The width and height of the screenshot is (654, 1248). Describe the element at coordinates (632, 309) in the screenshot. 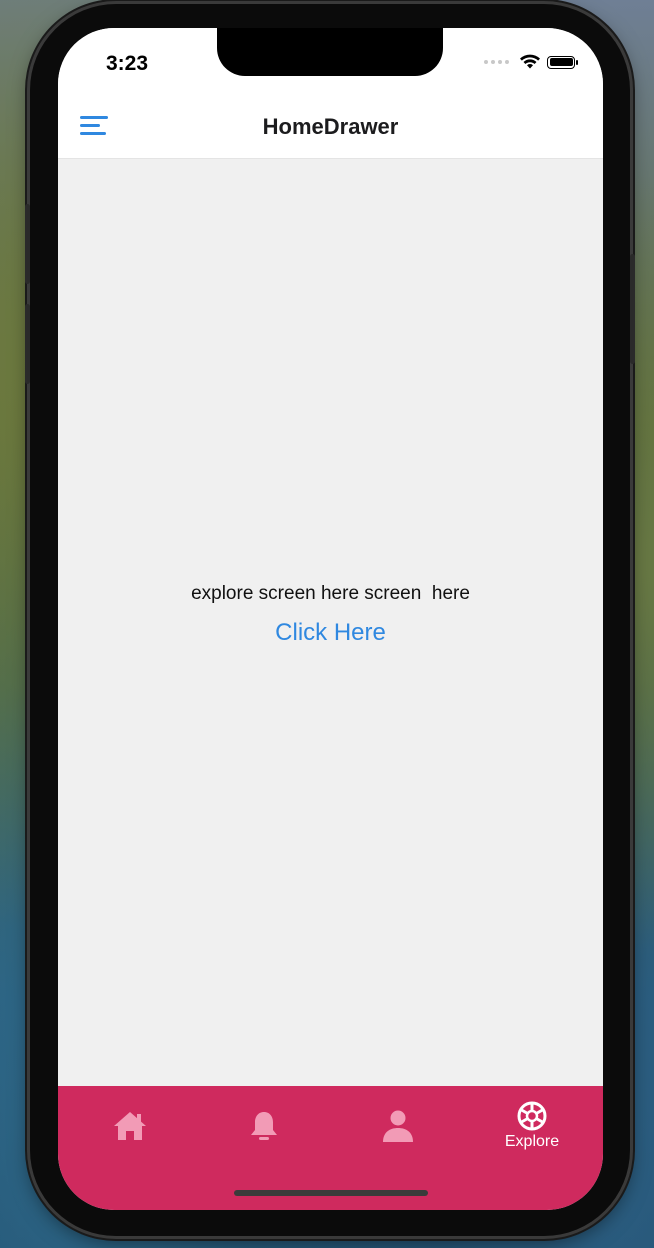

I see `power-button` at that location.